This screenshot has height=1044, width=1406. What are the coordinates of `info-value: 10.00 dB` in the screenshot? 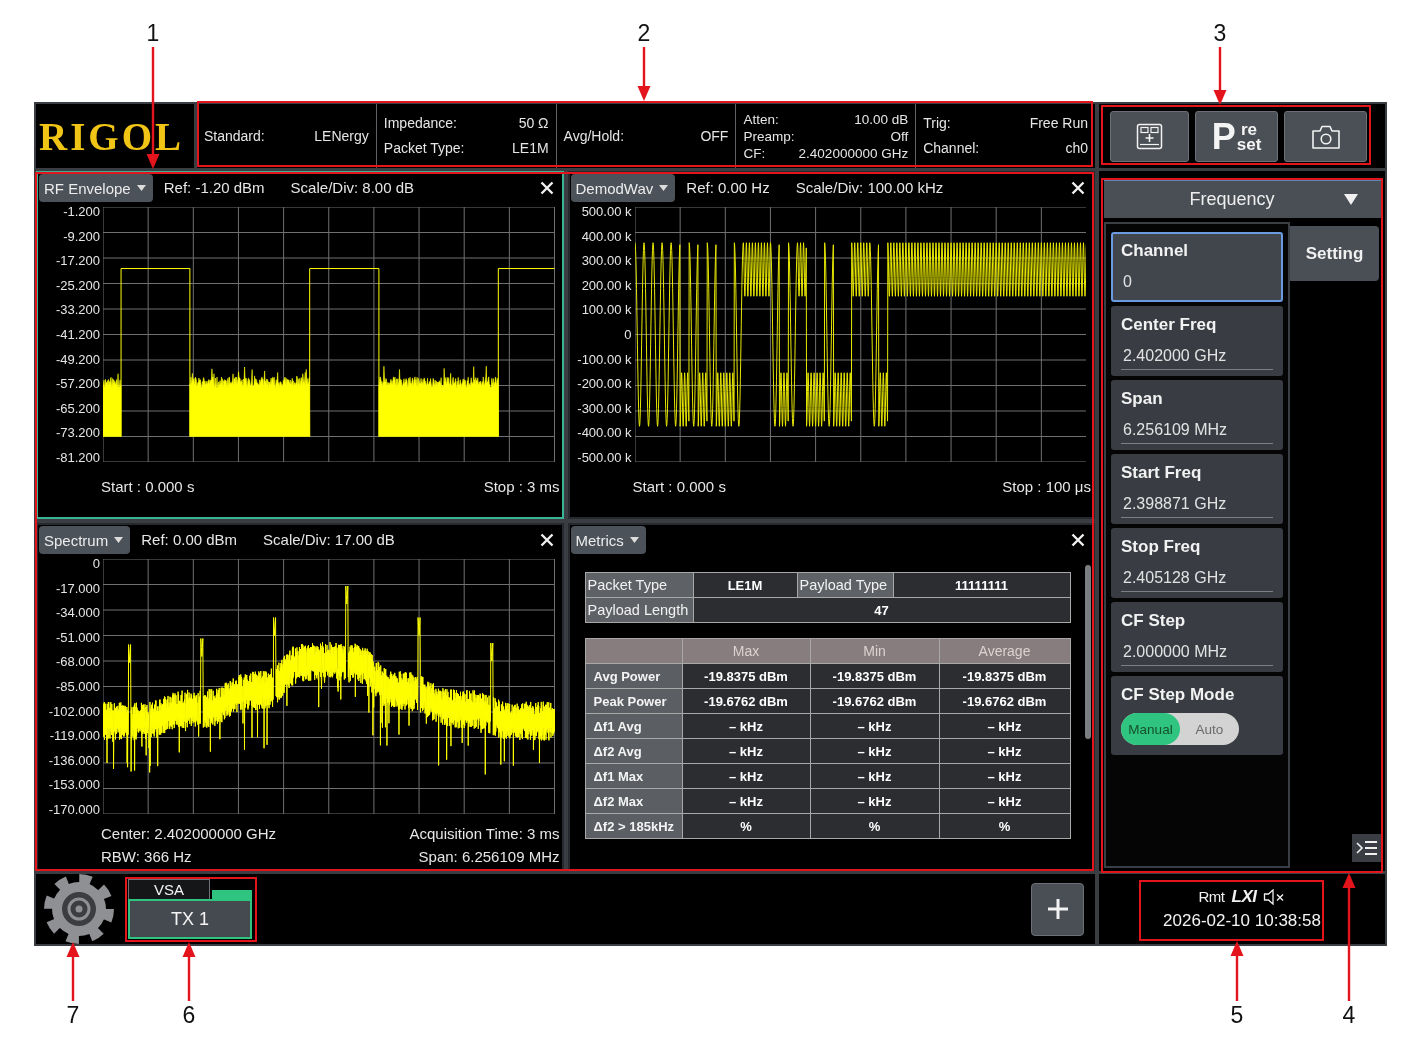 It's located at (881, 119).